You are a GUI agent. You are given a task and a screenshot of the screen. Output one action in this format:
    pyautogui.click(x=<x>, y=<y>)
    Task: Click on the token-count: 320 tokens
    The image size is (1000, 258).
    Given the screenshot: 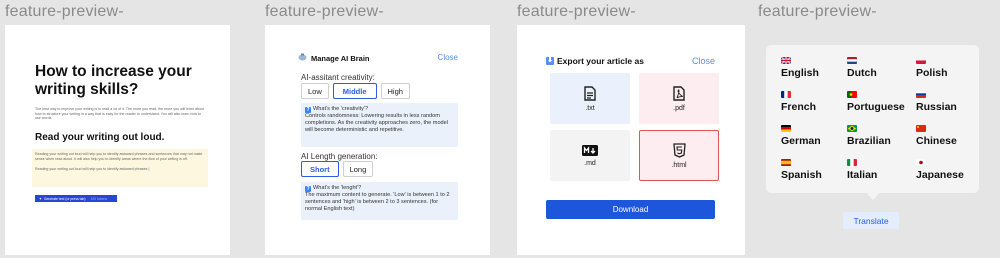 What is the action you would take?
    pyautogui.click(x=99, y=198)
    